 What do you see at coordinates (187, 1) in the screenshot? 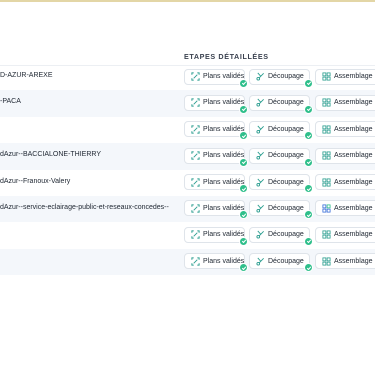
I see `top-accent-rule` at bounding box center [187, 1].